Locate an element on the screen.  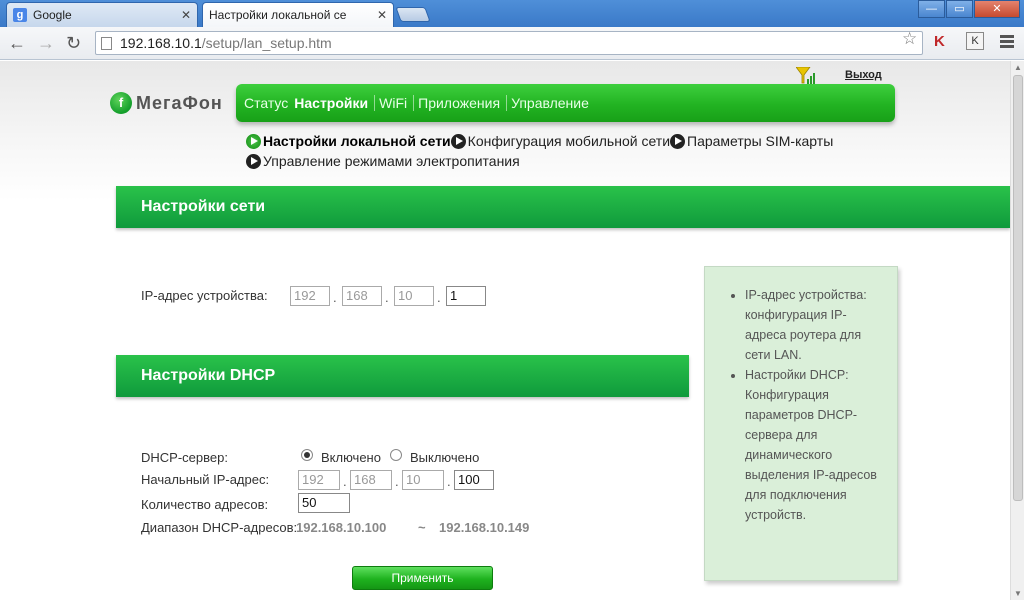
nav-management: Управление is located at coordinates (553, 103).